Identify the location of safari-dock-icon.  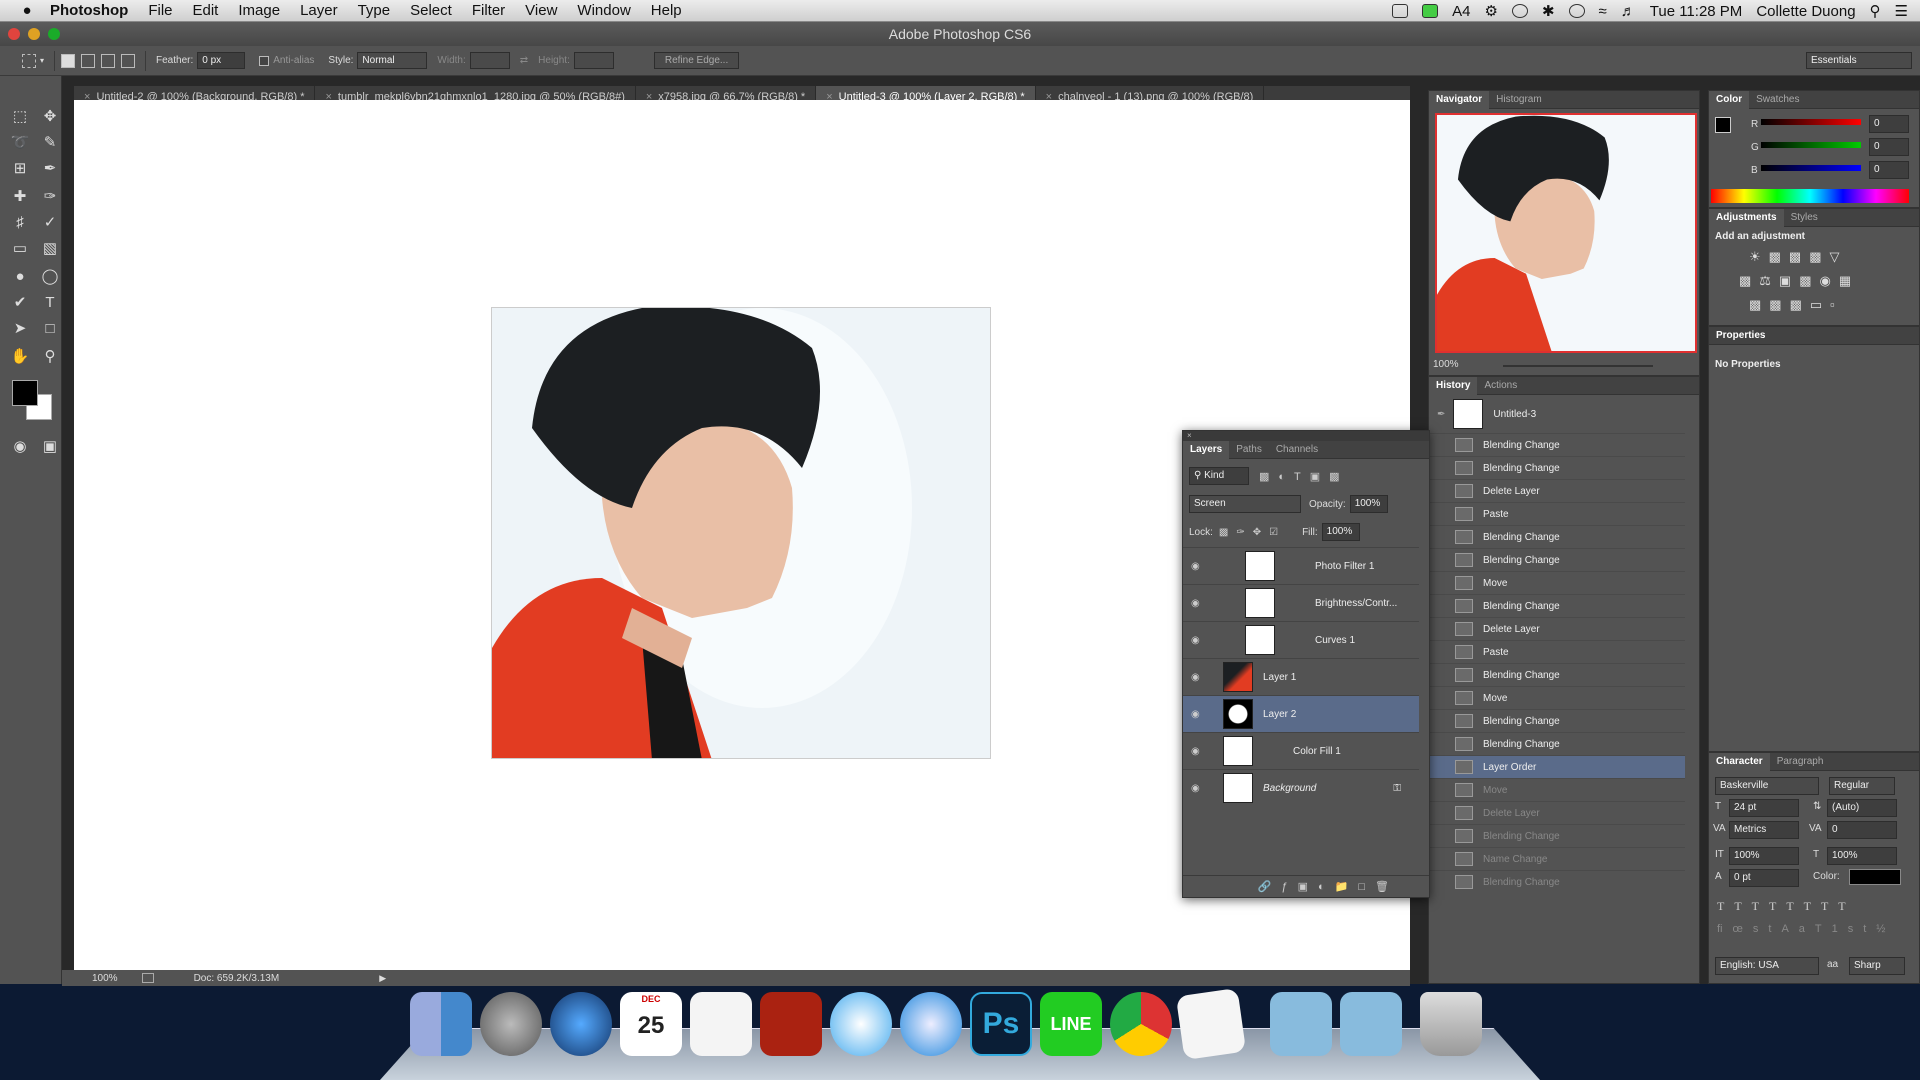
(931, 1024).